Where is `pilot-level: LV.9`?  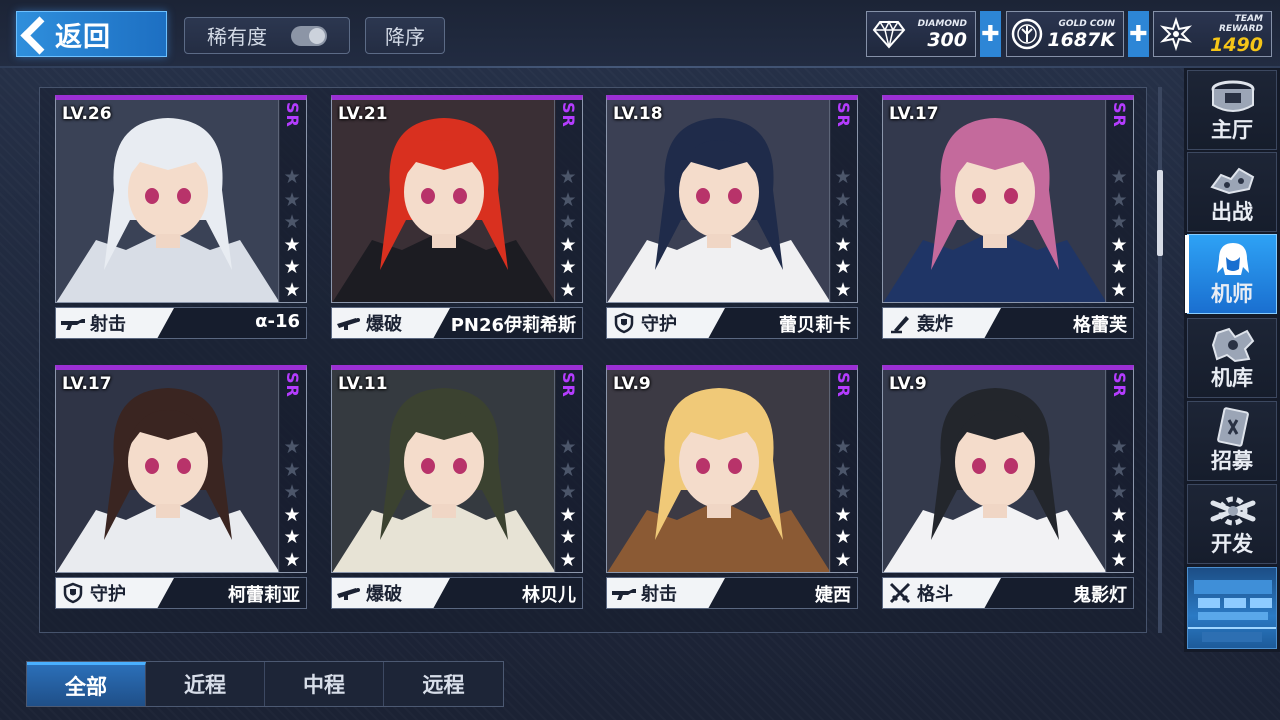 pilot-level: LV.9 is located at coordinates (632, 384).